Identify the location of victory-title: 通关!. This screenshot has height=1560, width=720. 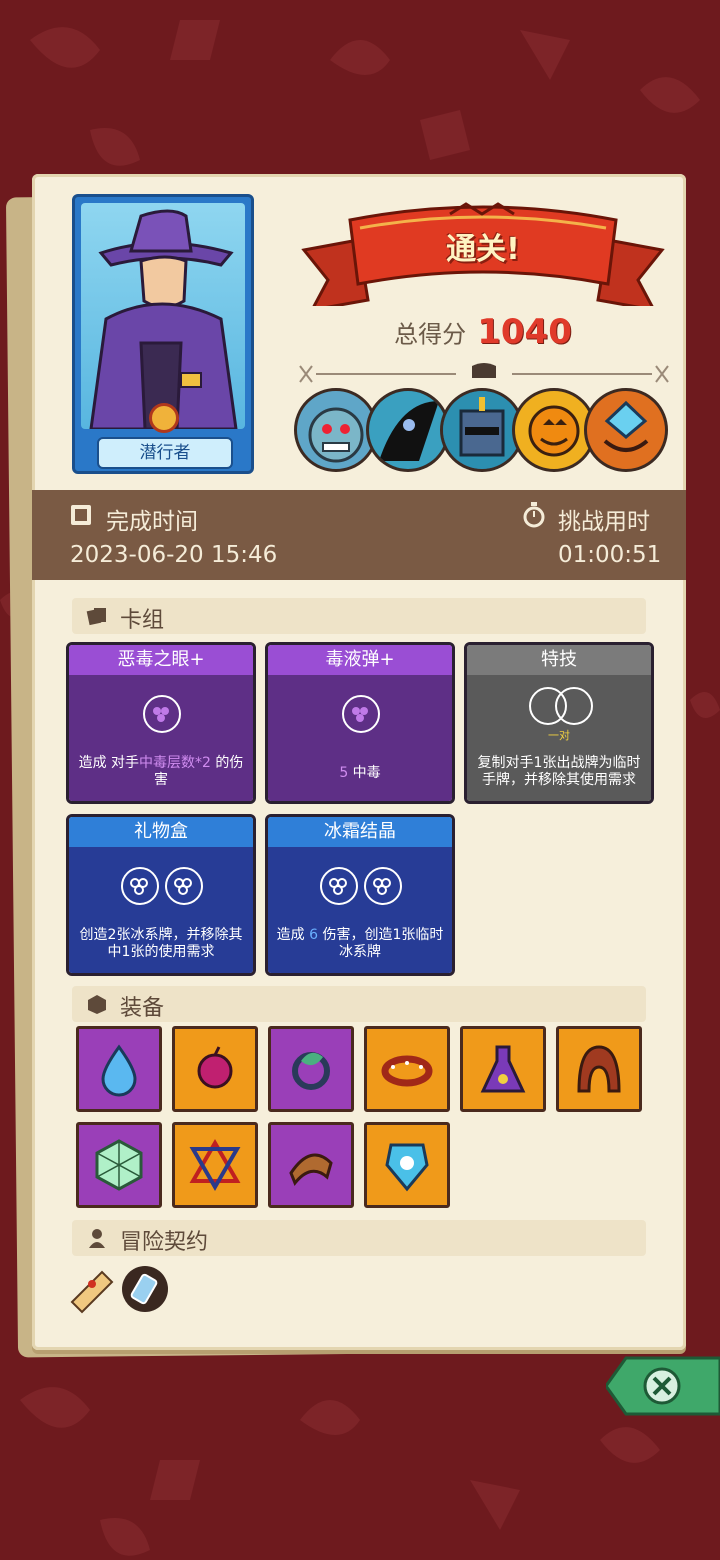
(483, 249).